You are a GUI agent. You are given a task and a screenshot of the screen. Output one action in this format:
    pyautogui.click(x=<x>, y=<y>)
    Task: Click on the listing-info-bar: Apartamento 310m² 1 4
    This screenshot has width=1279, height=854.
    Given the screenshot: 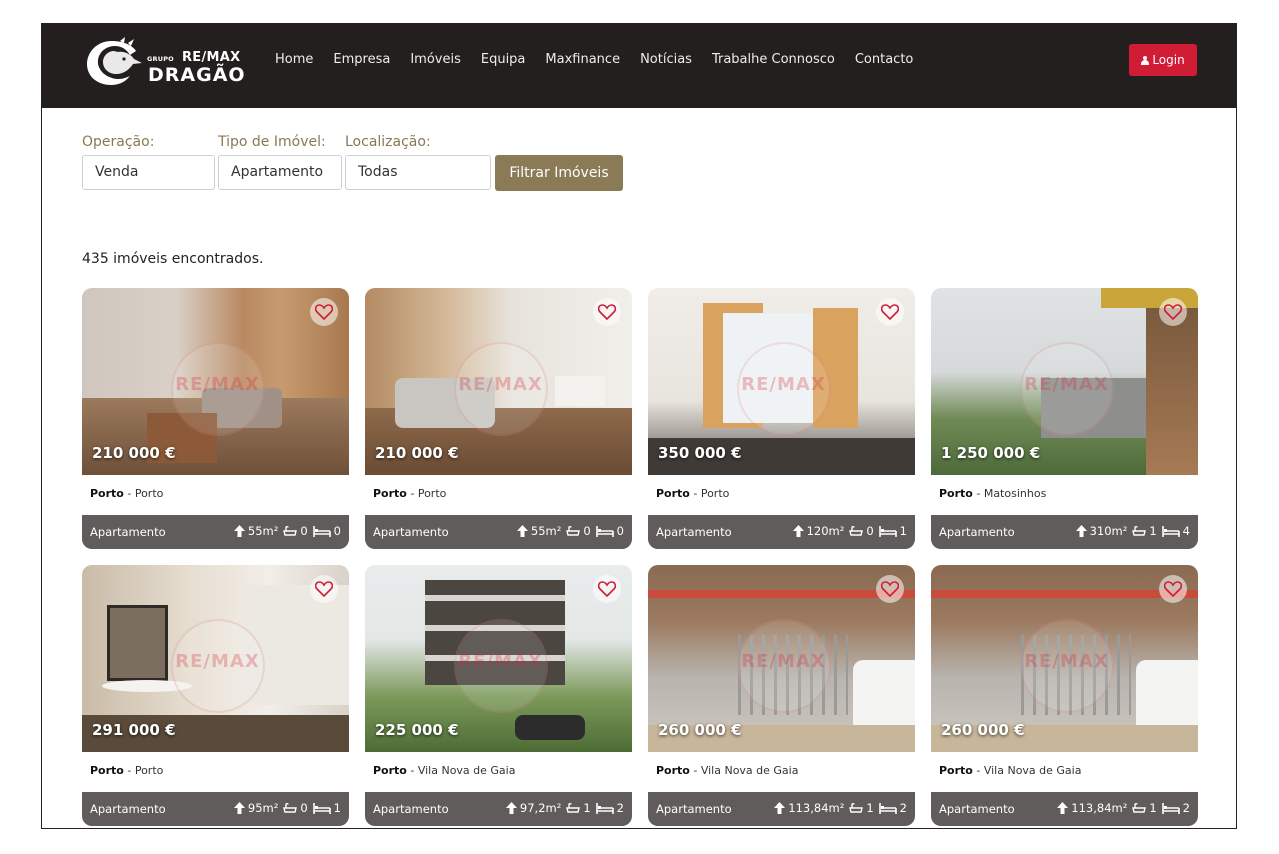 What is the action you would take?
    pyautogui.click(x=1064, y=532)
    